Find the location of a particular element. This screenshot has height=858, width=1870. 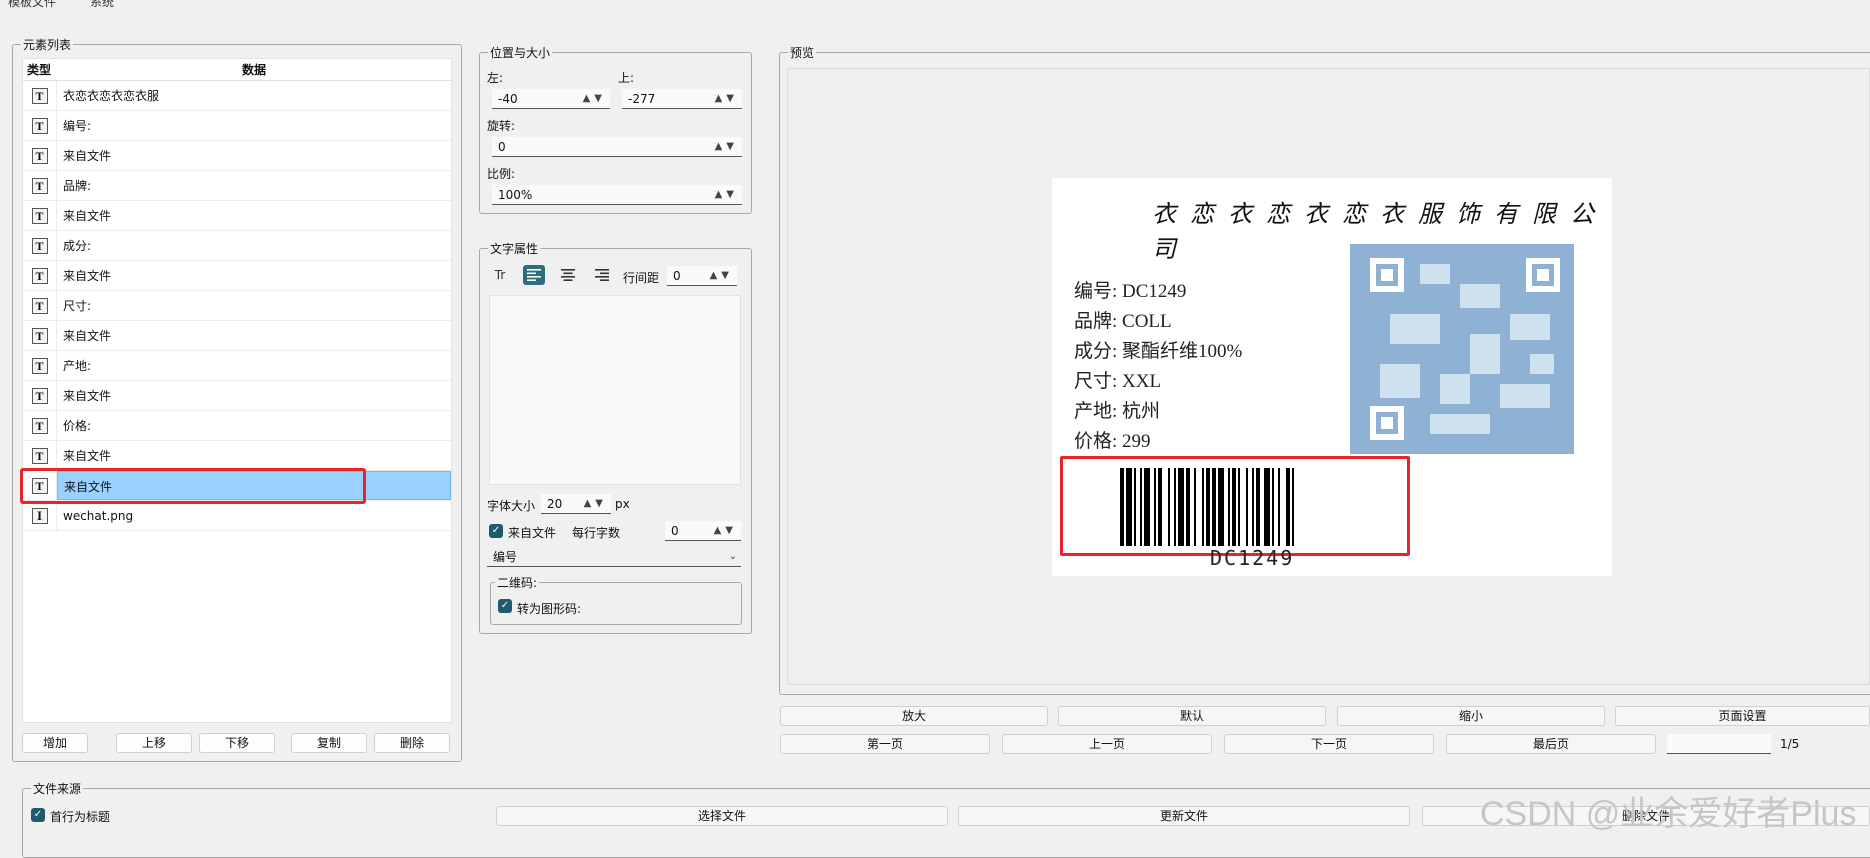

list-item: T 编号: is located at coordinates (237, 126).